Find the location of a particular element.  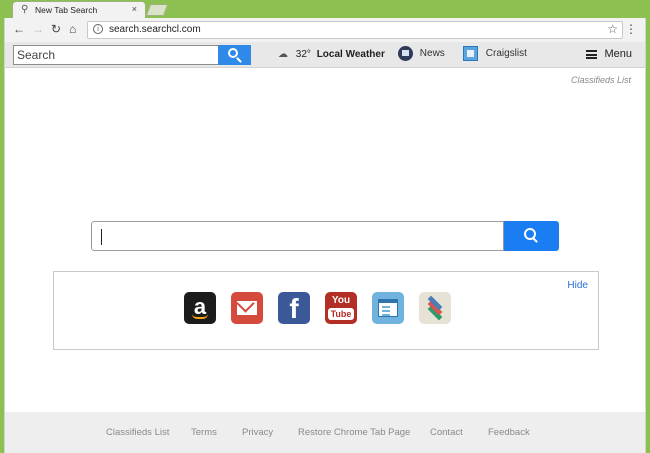

main-search-button is located at coordinates (531, 236).